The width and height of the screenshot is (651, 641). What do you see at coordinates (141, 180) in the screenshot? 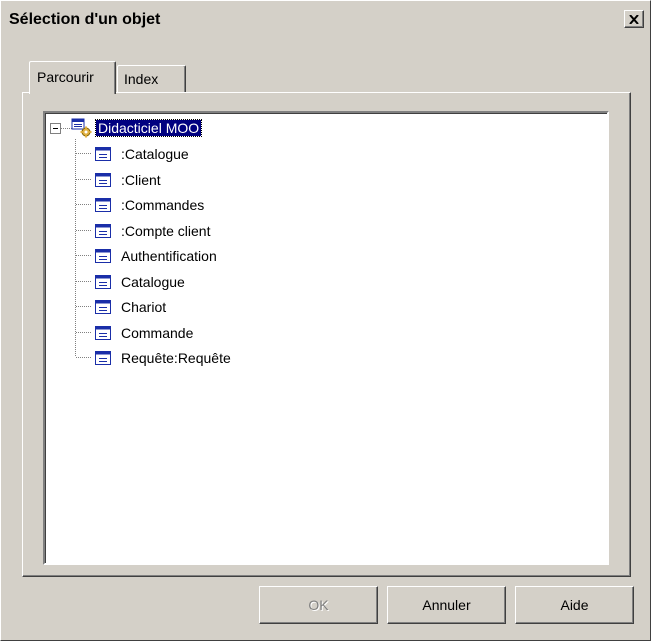
I see `tree-item-label: :Client` at bounding box center [141, 180].